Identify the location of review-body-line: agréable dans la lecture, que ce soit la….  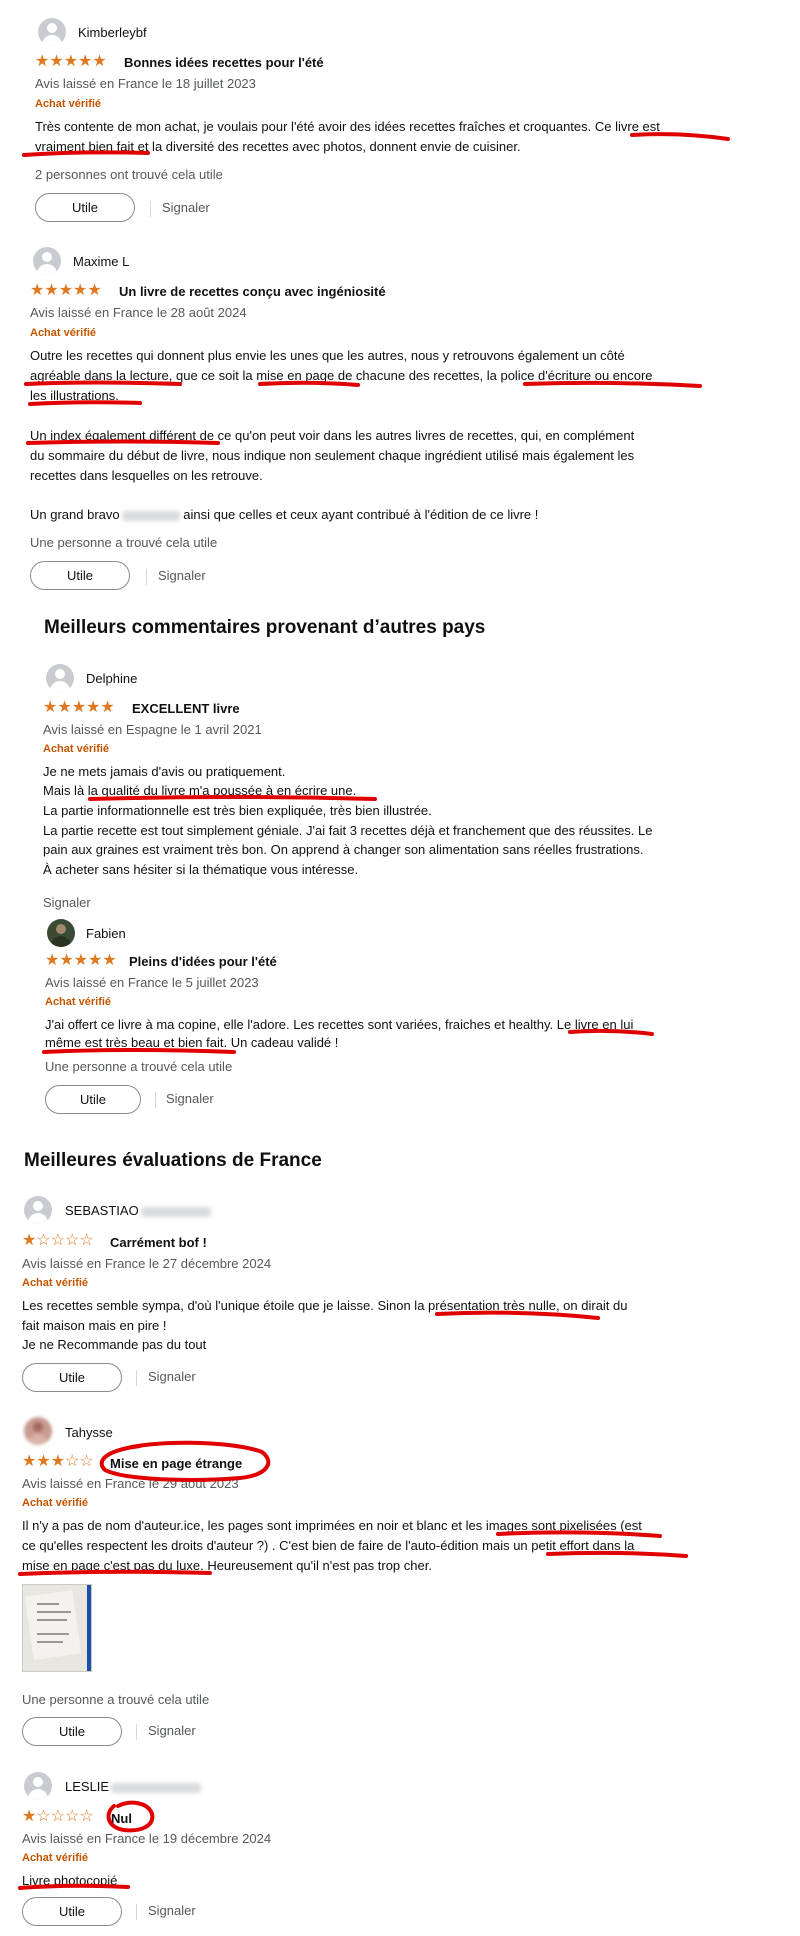
(341, 375).